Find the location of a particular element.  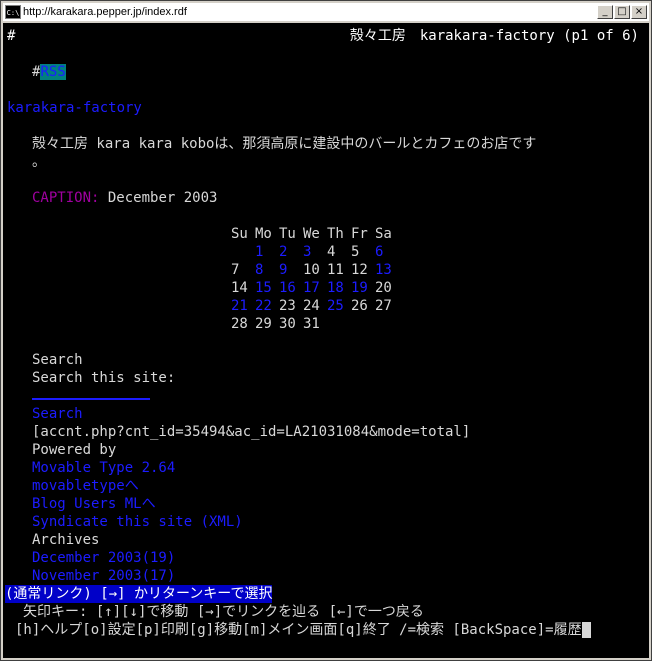

calendar-day-link: 8 is located at coordinates (267, 270).